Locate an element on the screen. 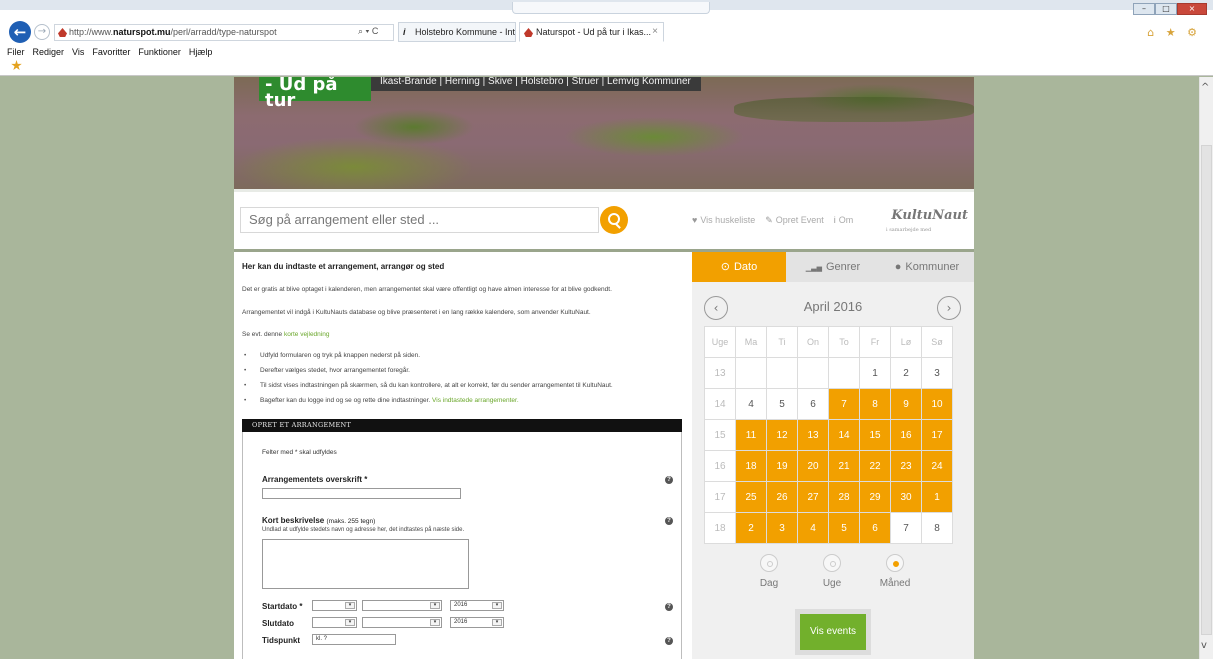 This screenshot has width=1213, height=659. week-number: 13 is located at coordinates (720, 373).